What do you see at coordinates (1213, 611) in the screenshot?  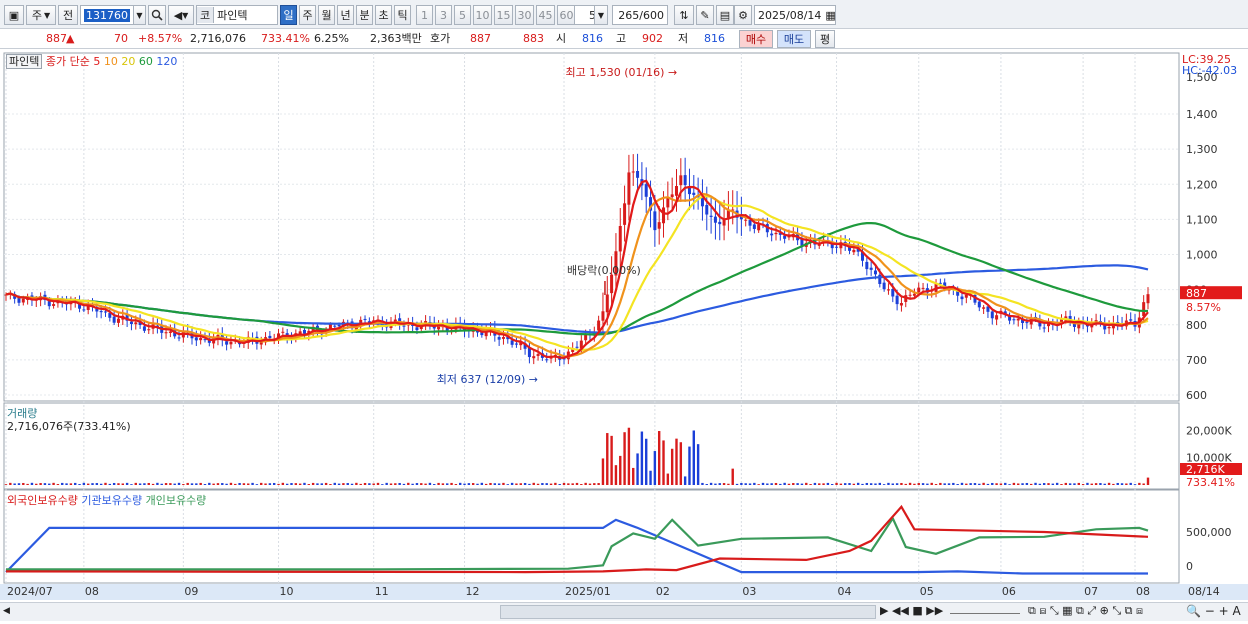 I see `zoom-icons: 🔍 − + A` at bounding box center [1213, 611].